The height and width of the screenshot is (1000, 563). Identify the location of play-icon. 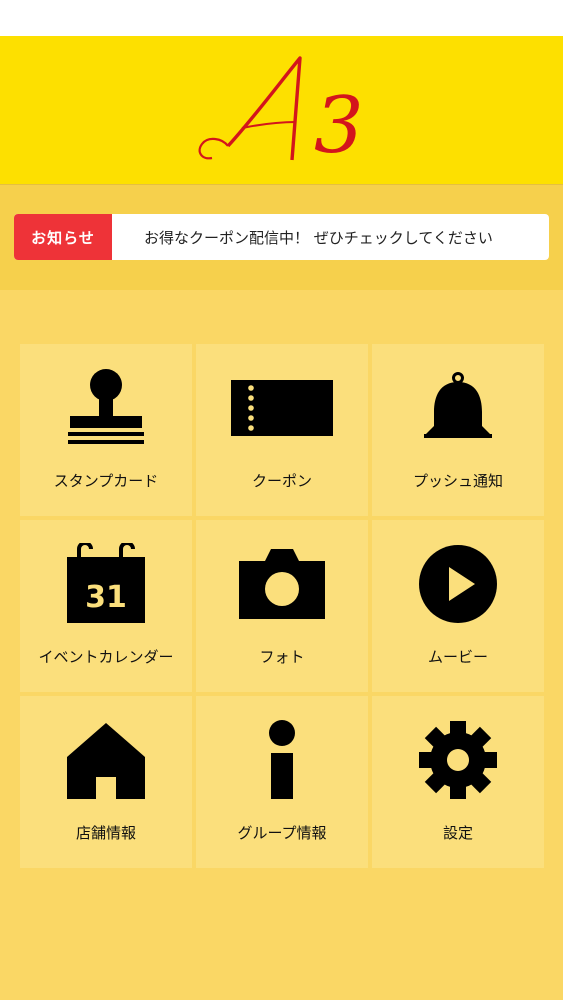
(458, 584).